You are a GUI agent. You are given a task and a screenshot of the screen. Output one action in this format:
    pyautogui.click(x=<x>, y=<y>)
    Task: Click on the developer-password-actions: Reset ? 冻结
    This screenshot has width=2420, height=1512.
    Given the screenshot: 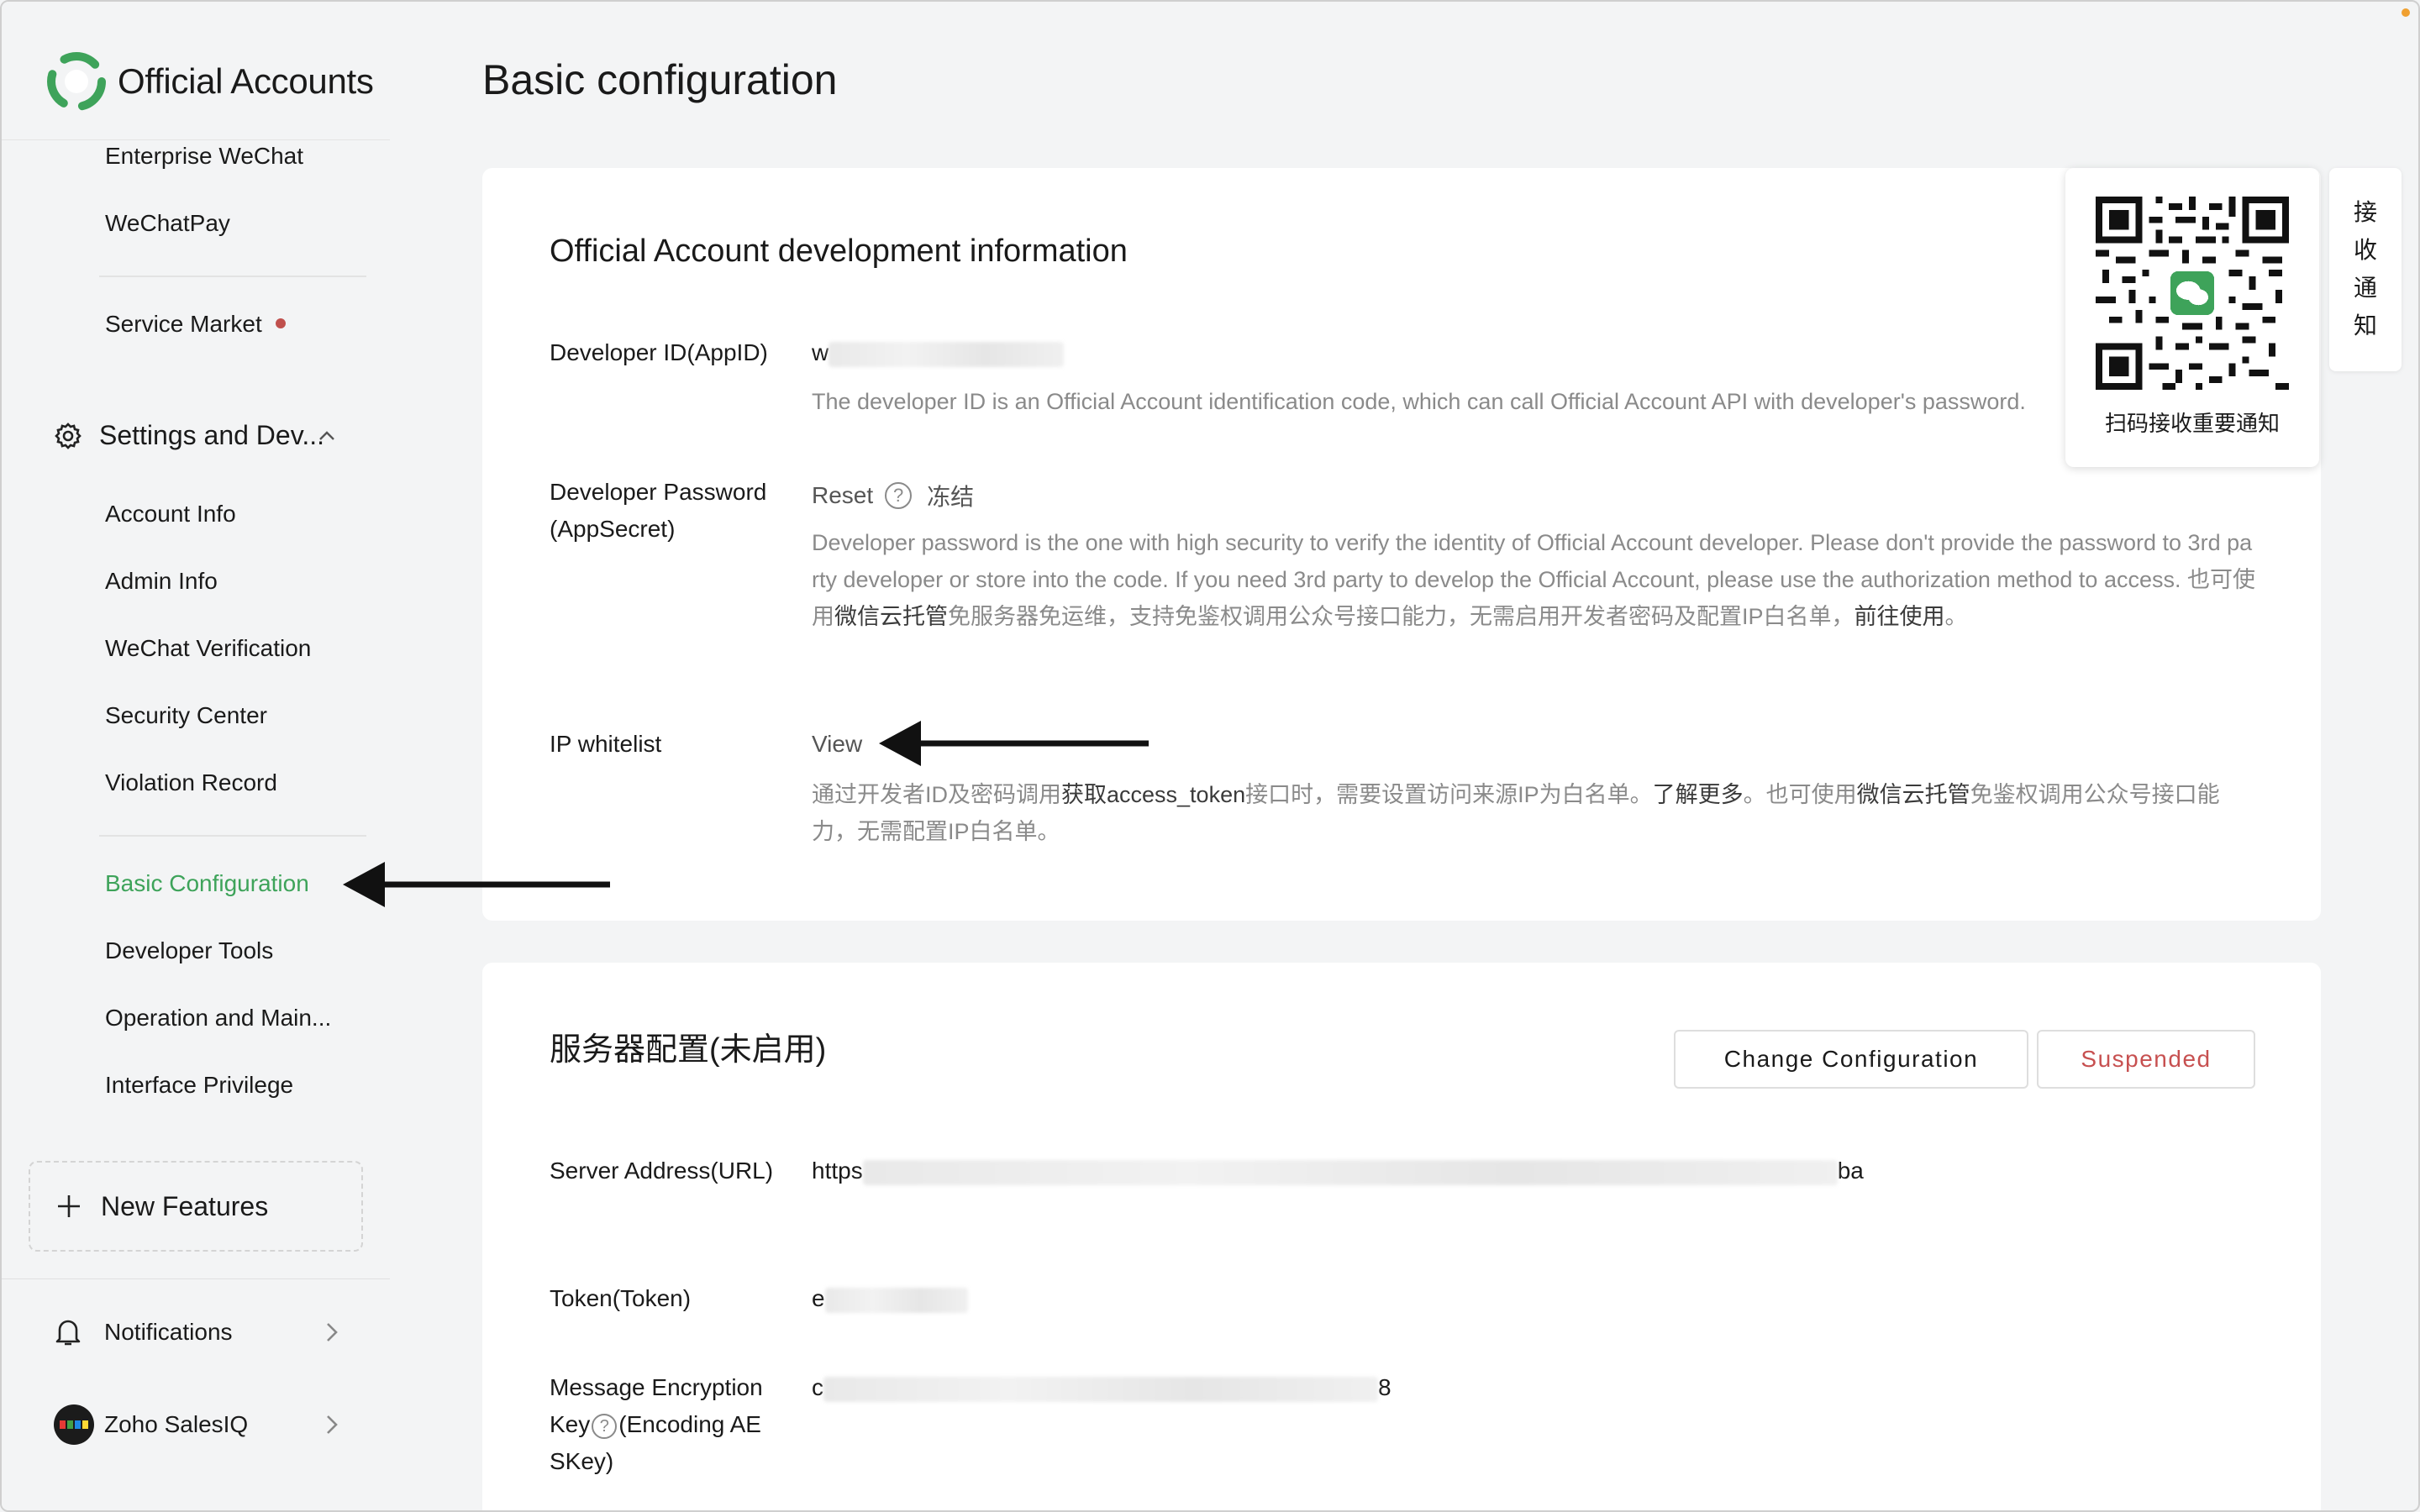 What is the action you would take?
    pyautogui.click(x=893, y=495)
    